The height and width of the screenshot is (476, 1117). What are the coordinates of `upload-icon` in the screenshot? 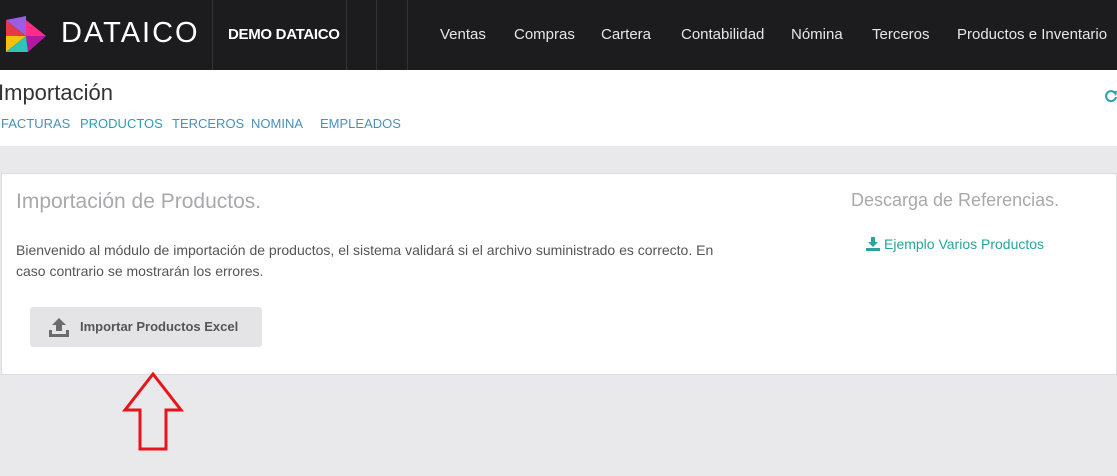 It's located at (59, 327).